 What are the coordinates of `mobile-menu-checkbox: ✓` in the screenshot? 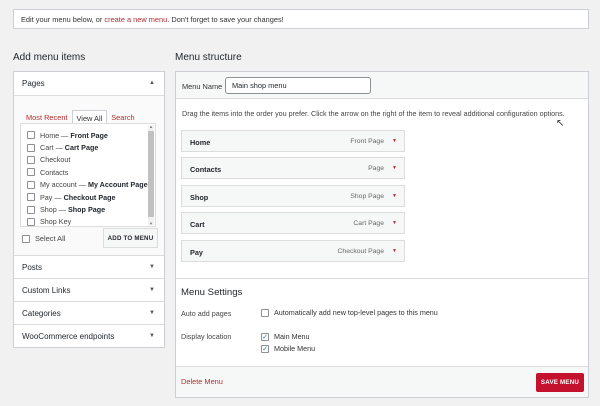 It's located at (265, 348).